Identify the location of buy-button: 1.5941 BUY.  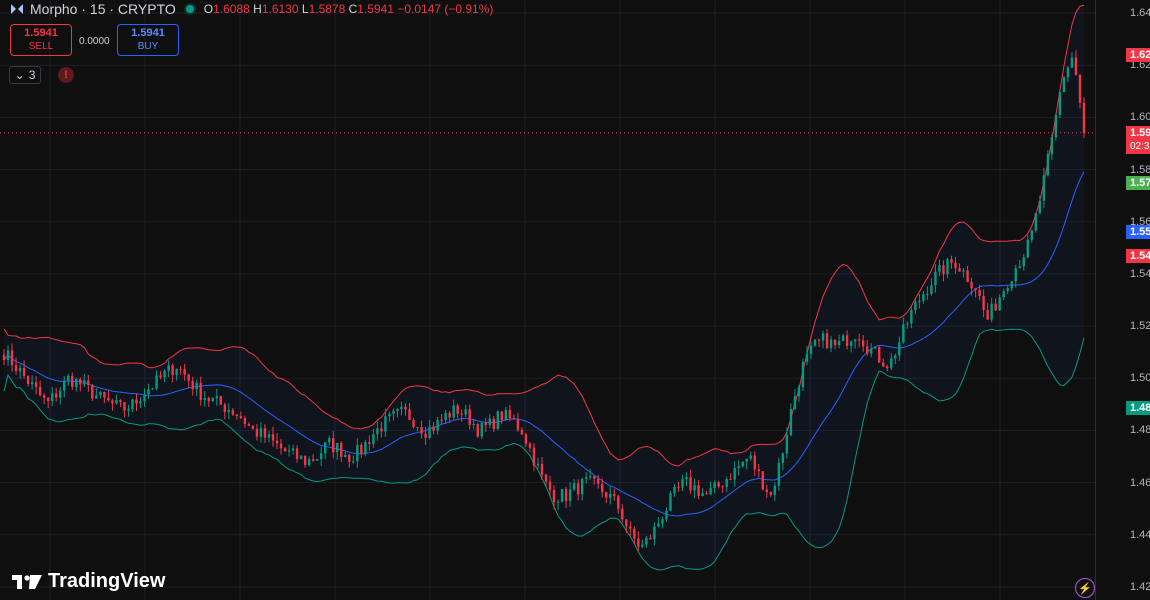
(148, 40).